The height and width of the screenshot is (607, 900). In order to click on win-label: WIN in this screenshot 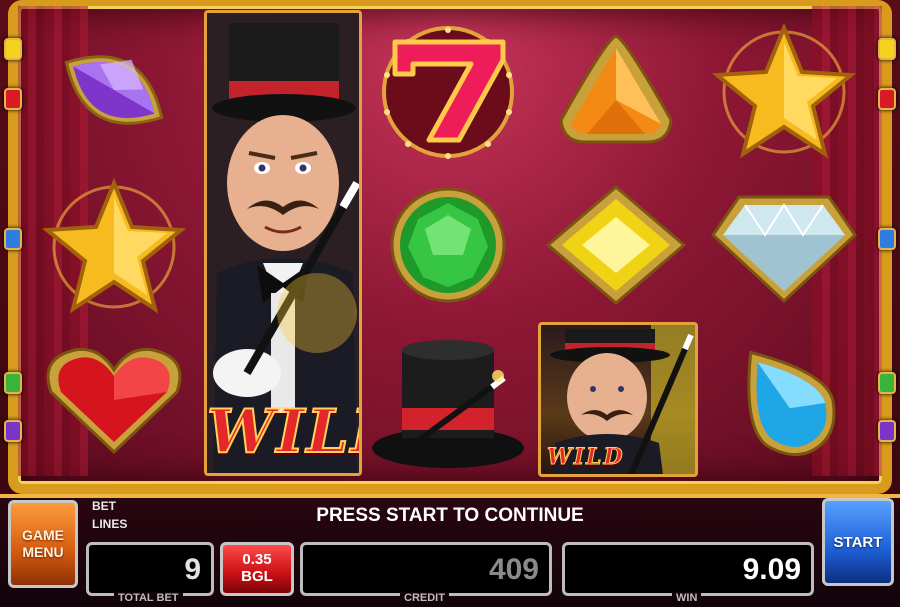, I will do `click(687, 599)`.